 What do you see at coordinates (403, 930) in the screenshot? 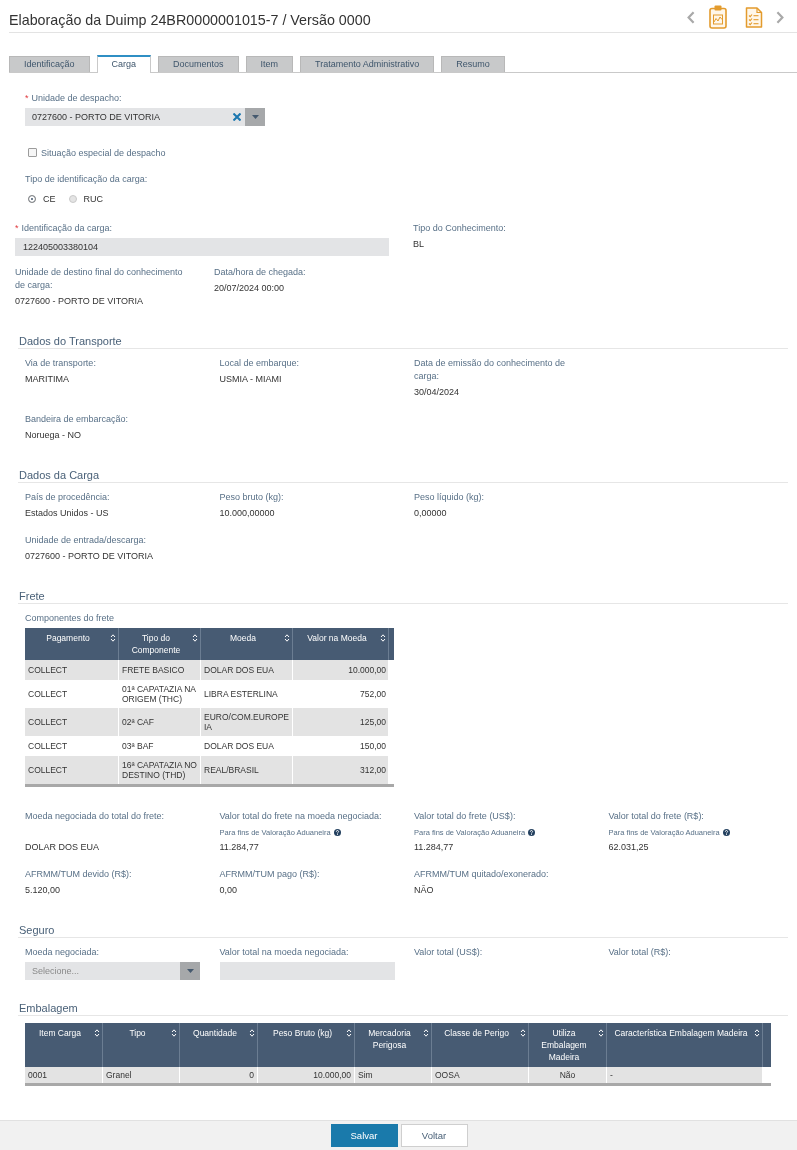
I see `section-heading: Seguro` at bounding box center [403, 930].